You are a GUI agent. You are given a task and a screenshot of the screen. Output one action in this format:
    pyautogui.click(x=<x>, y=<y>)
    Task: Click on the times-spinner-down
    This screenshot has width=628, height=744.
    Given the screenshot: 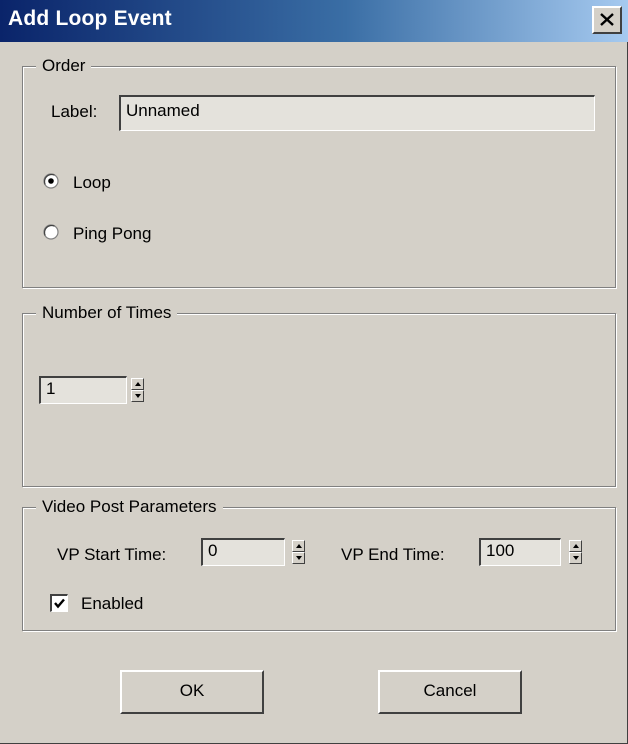 What is the action you would take?
    pyautogui.click(x=137, y=396)
    